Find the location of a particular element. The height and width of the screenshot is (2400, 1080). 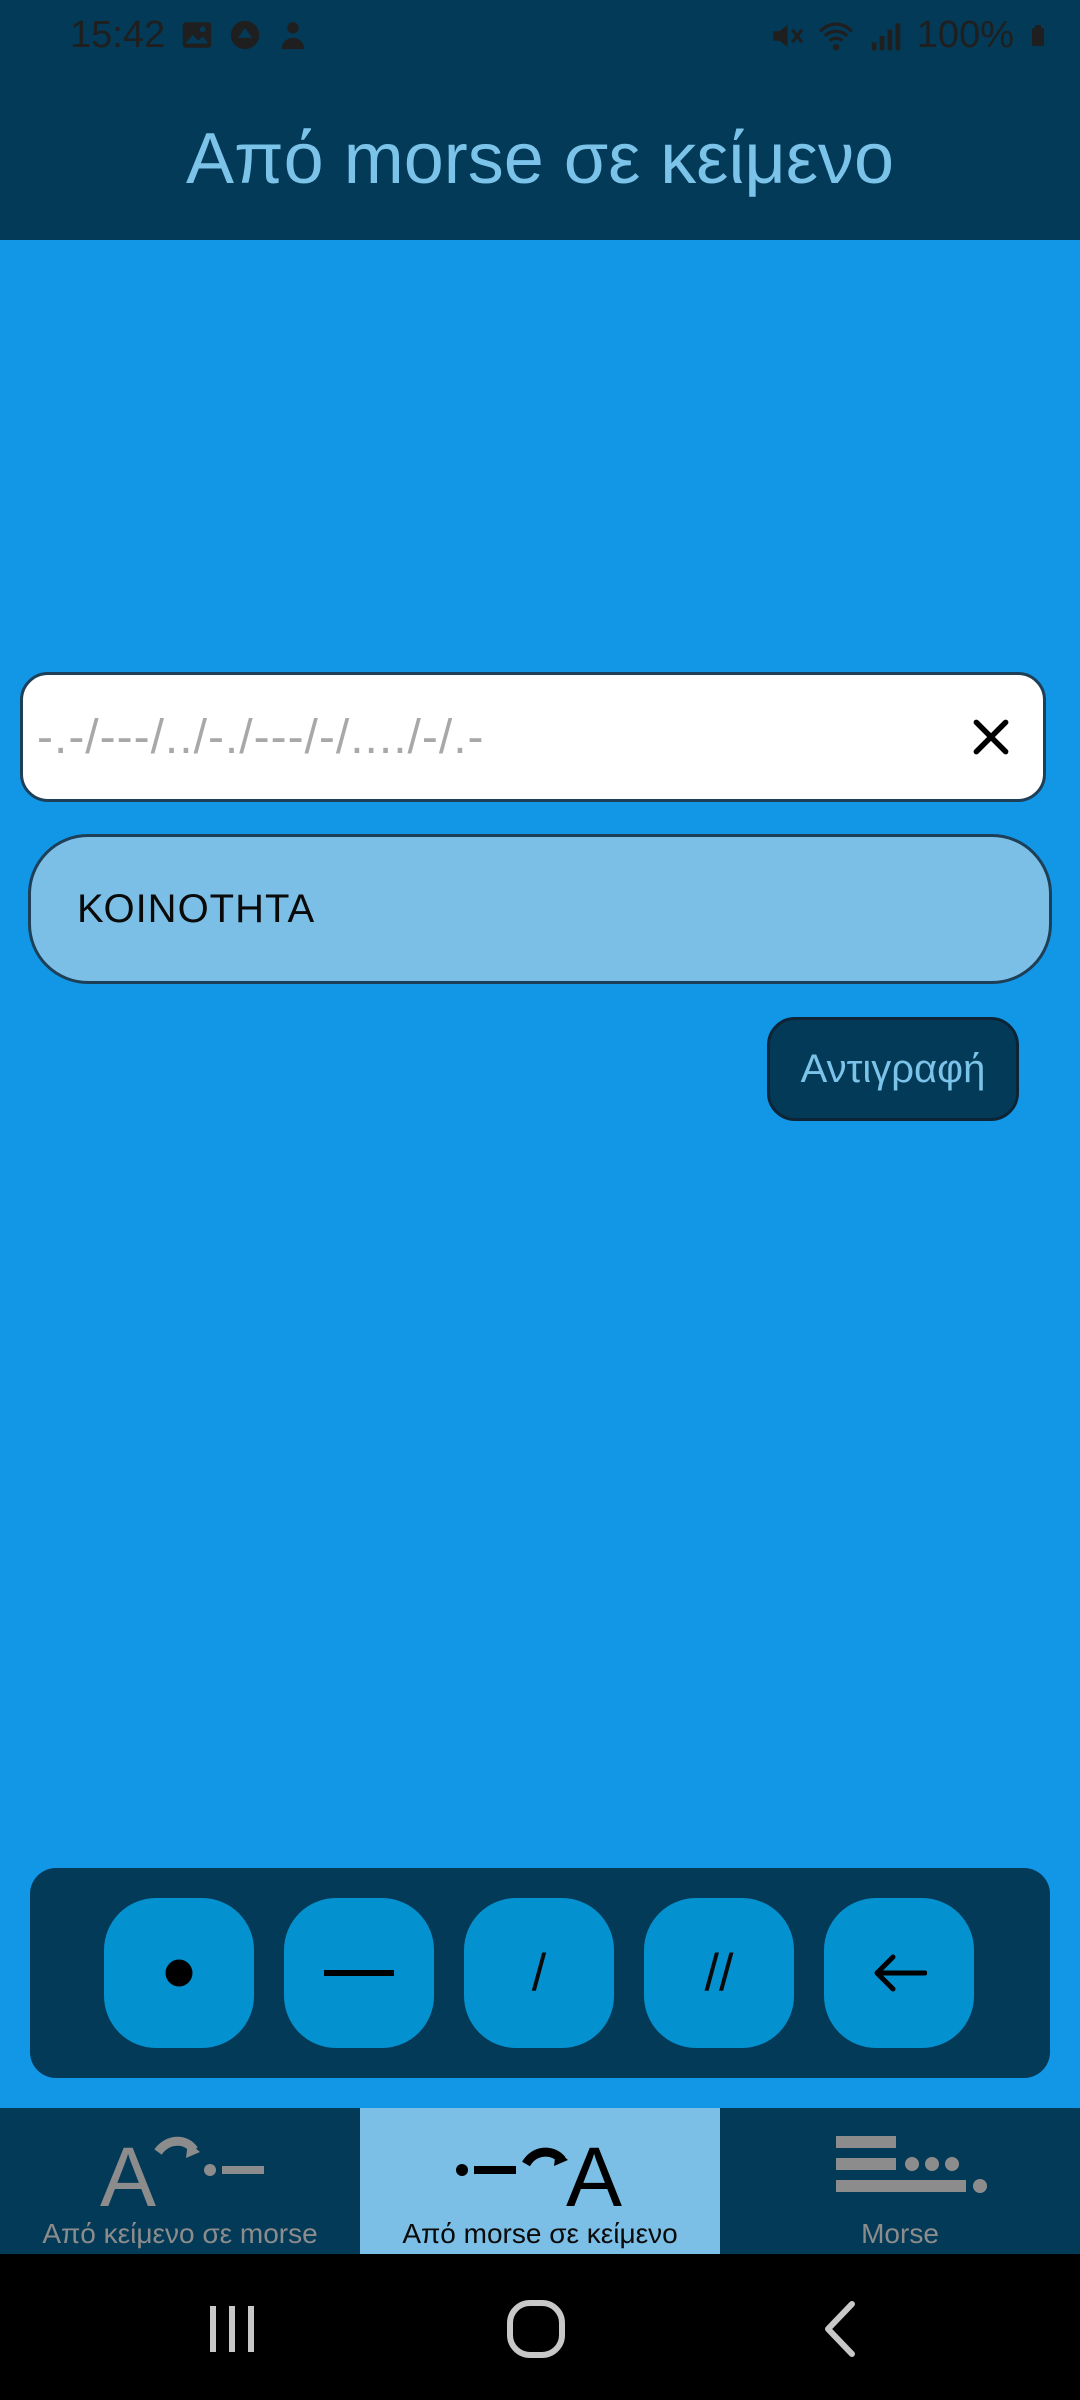

mute-icon is located at coordinates (788, 35).